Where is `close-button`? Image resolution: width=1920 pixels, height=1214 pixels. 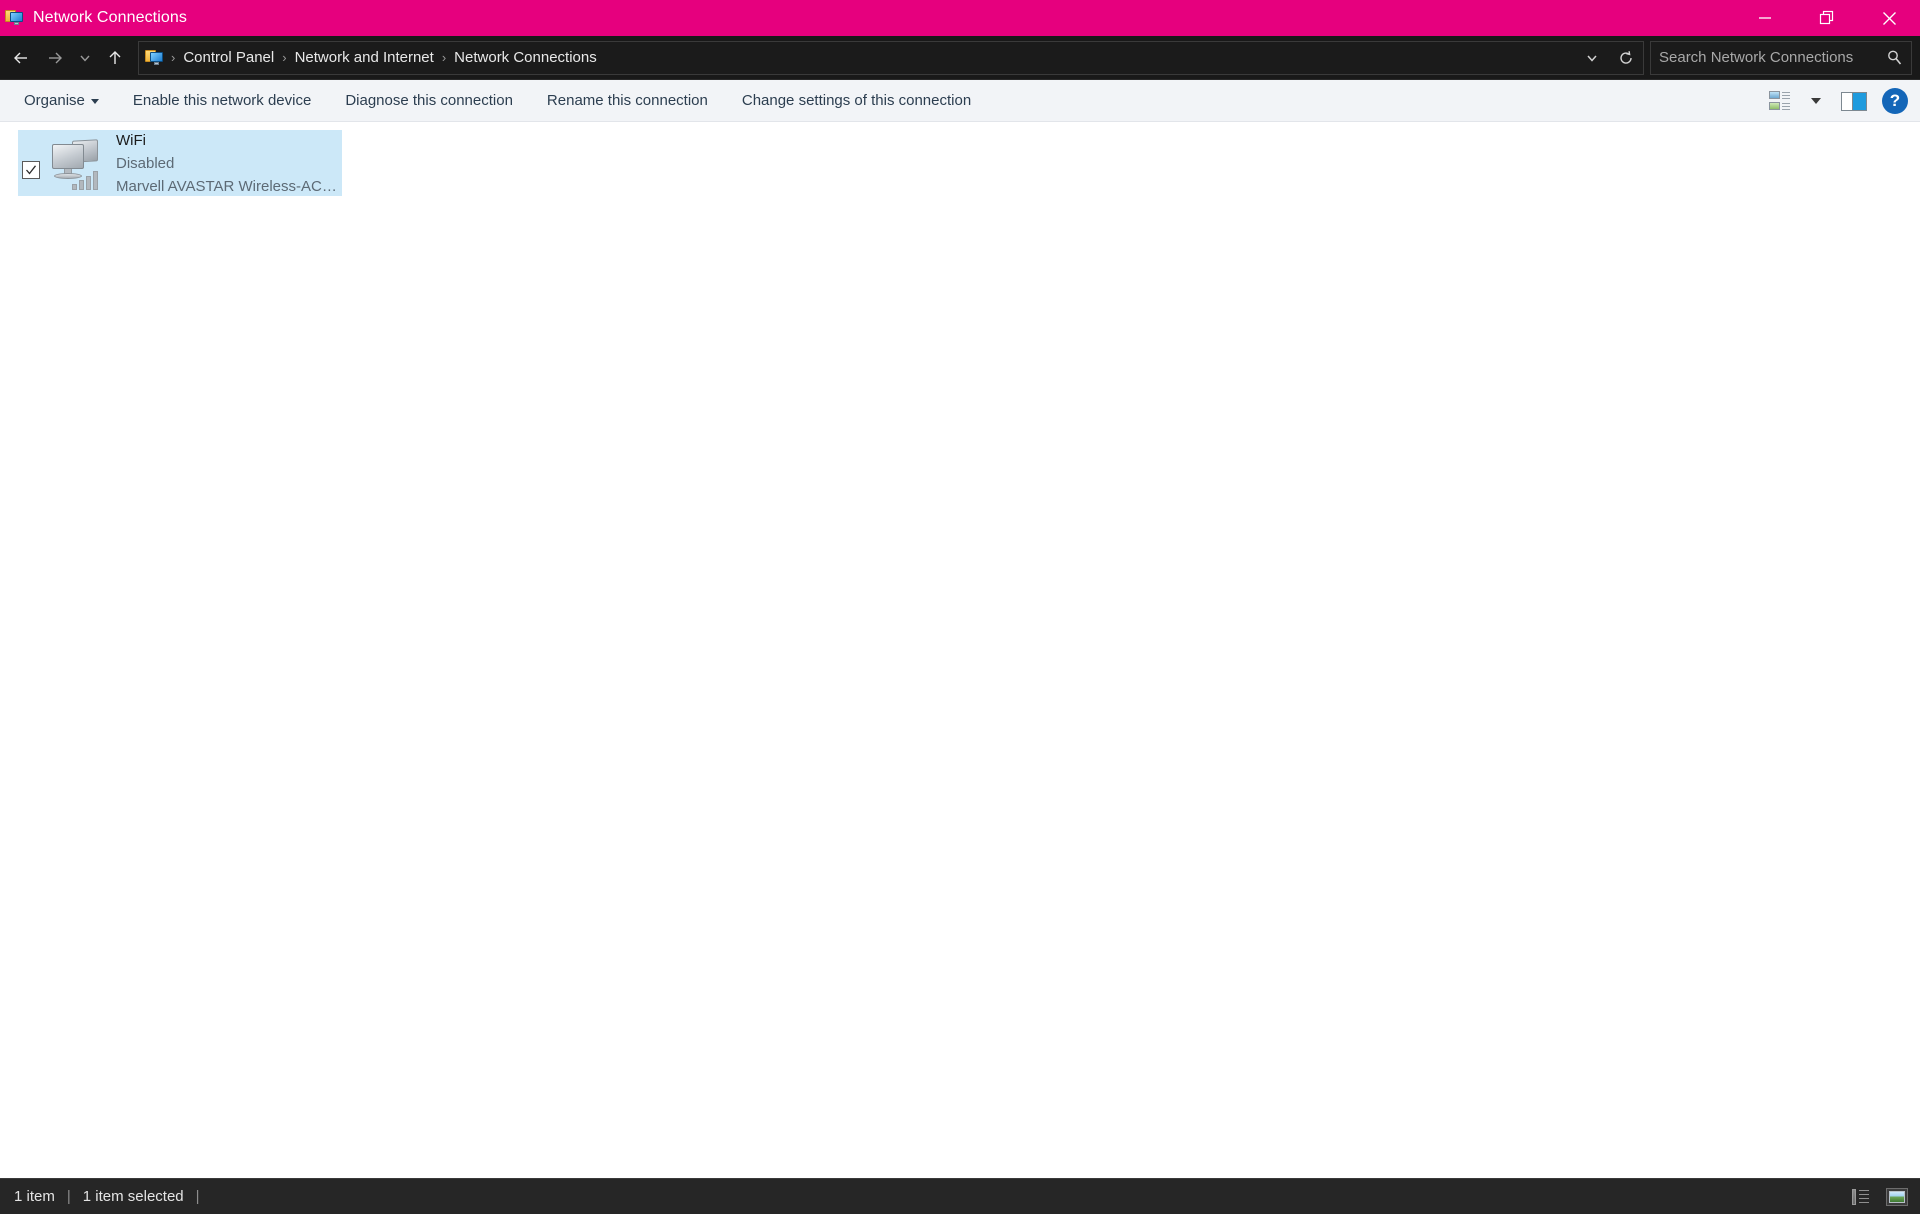
close-button is located at coordinates (1889, 18).